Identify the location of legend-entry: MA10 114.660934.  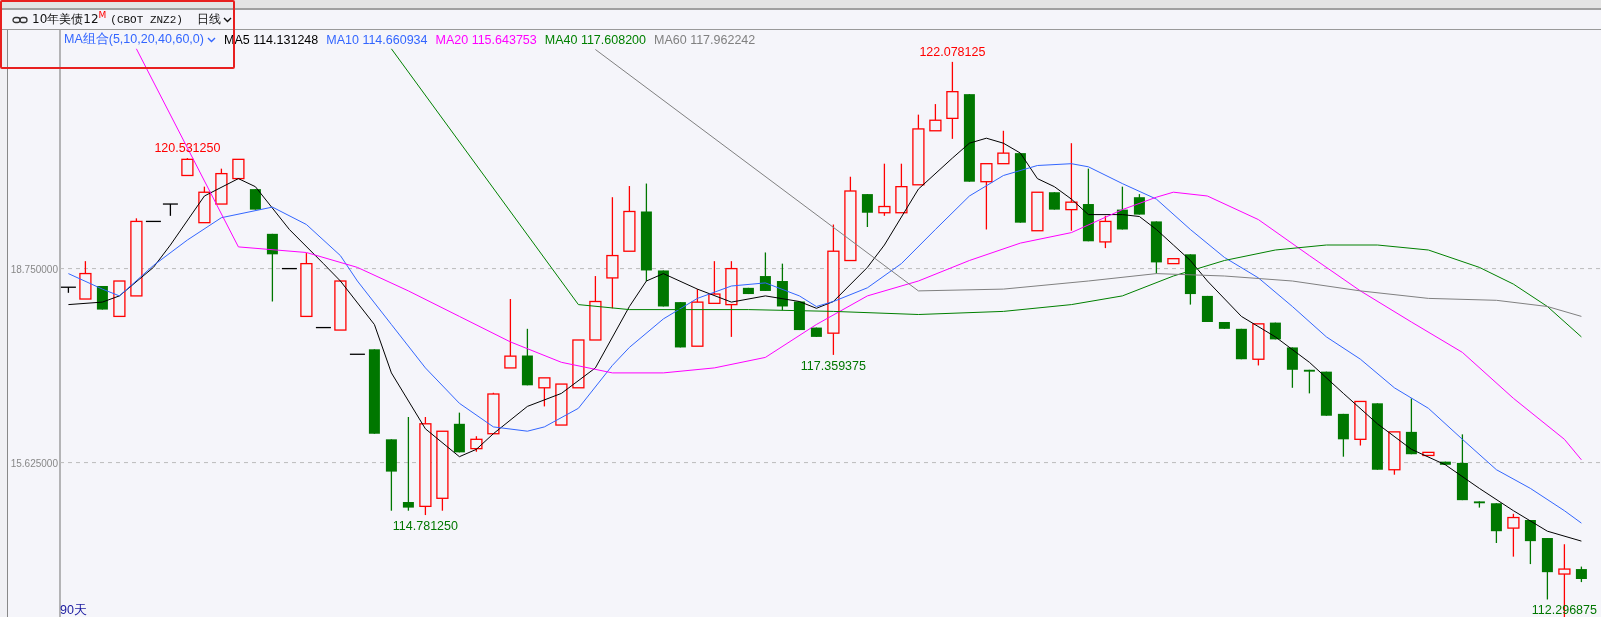
(377, 39).